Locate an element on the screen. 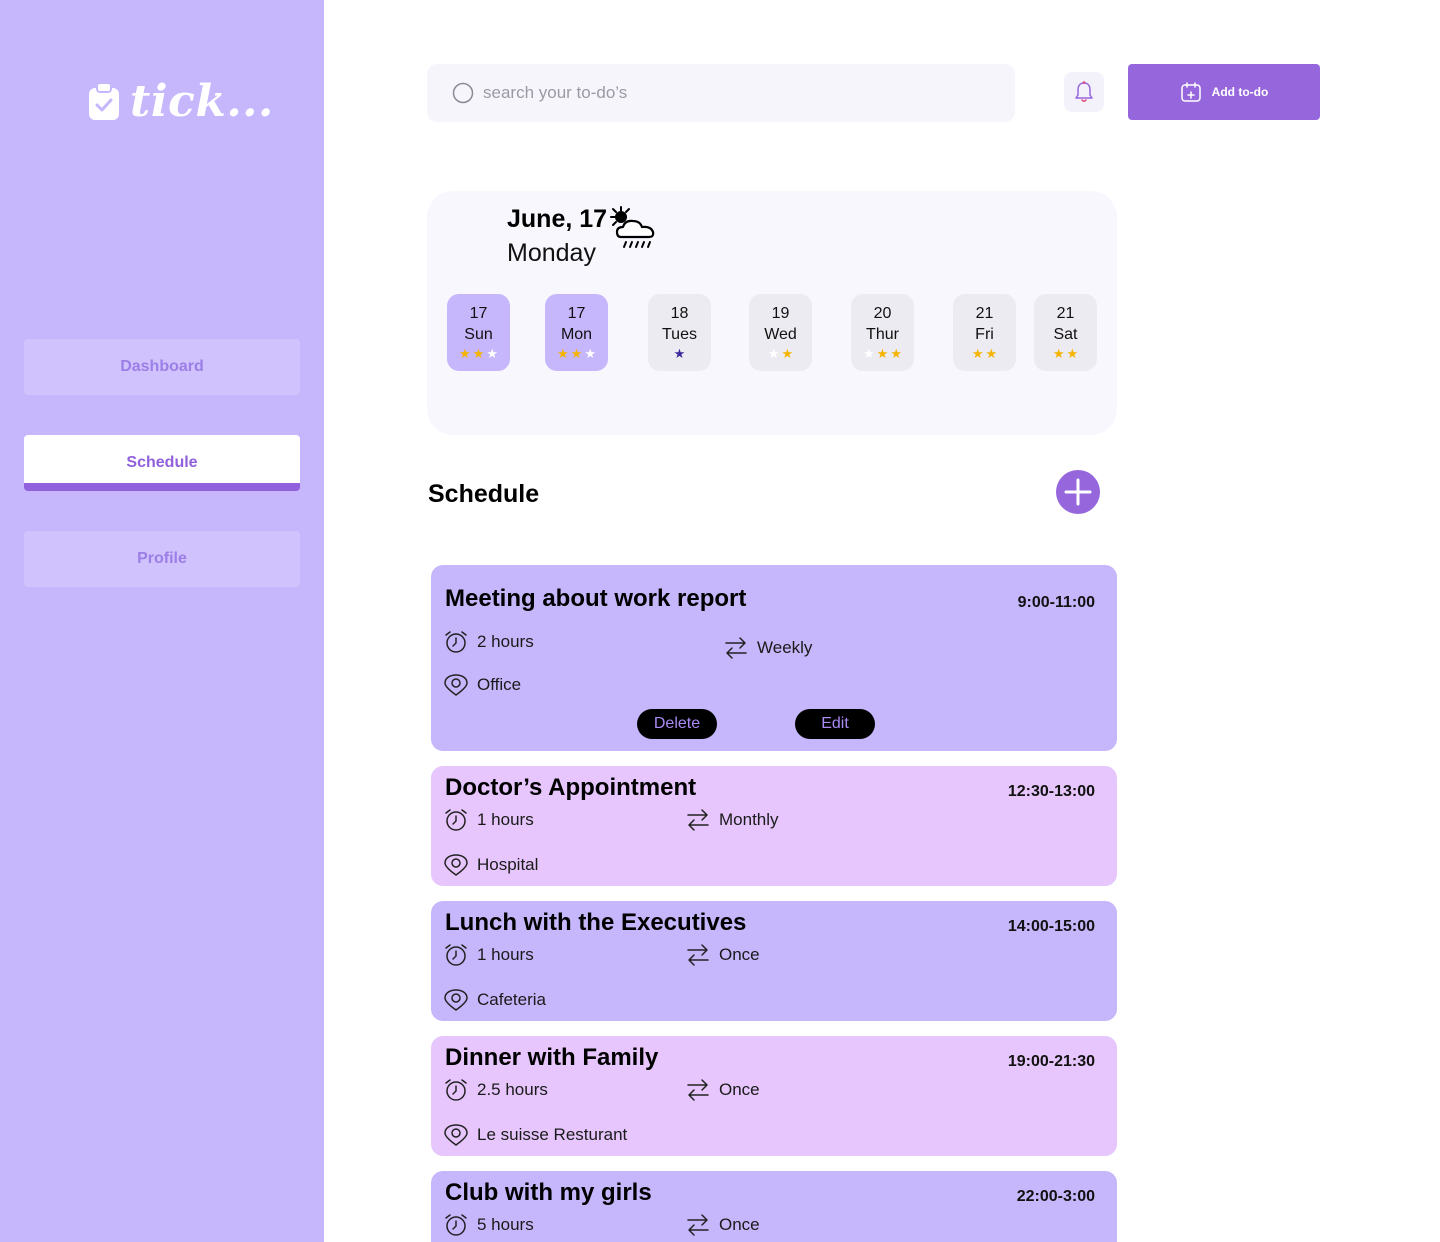 This screenshot has width=1440, height=1242. search-icon is located at coordinates (463, 93).